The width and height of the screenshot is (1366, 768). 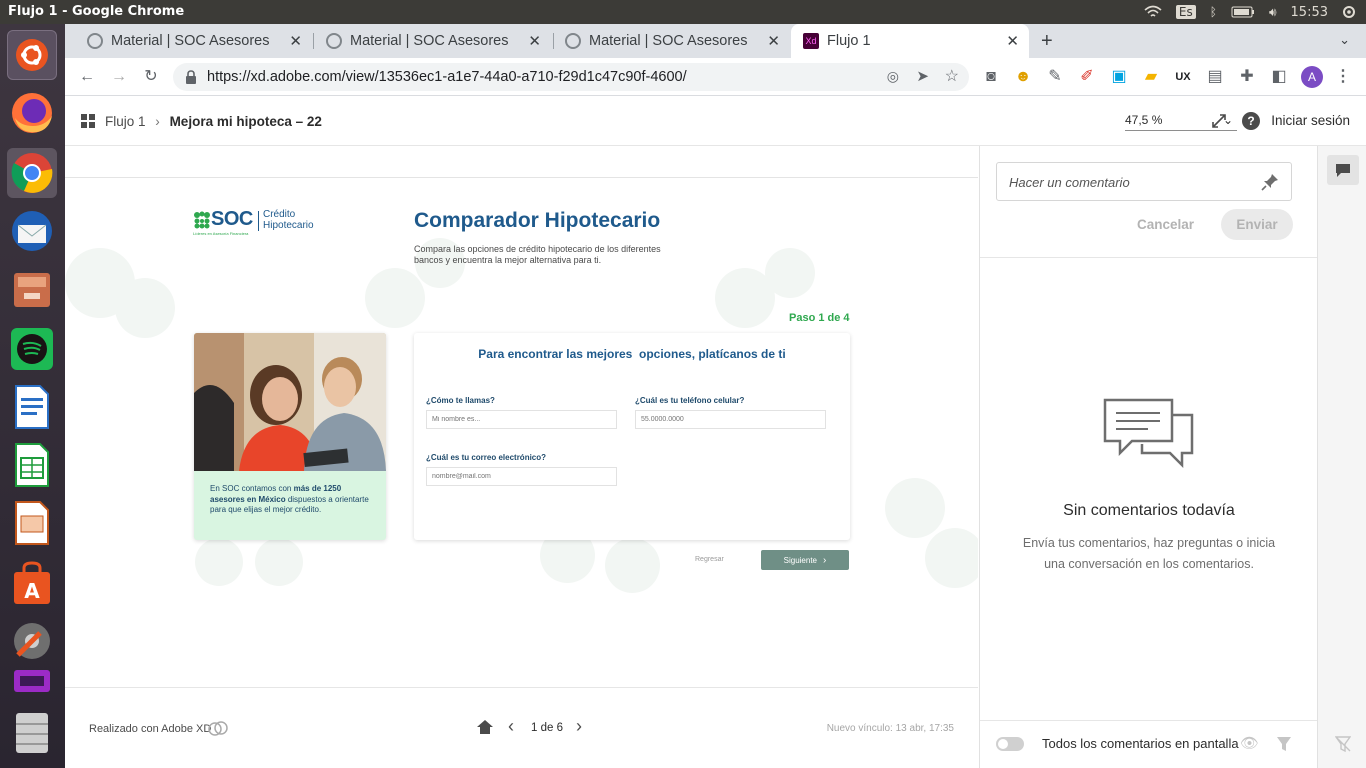 What do you see at coordinates (87, 77) in the screenshot?
I see `back-arrow-icon: ←` at bounding box center [87, 77].